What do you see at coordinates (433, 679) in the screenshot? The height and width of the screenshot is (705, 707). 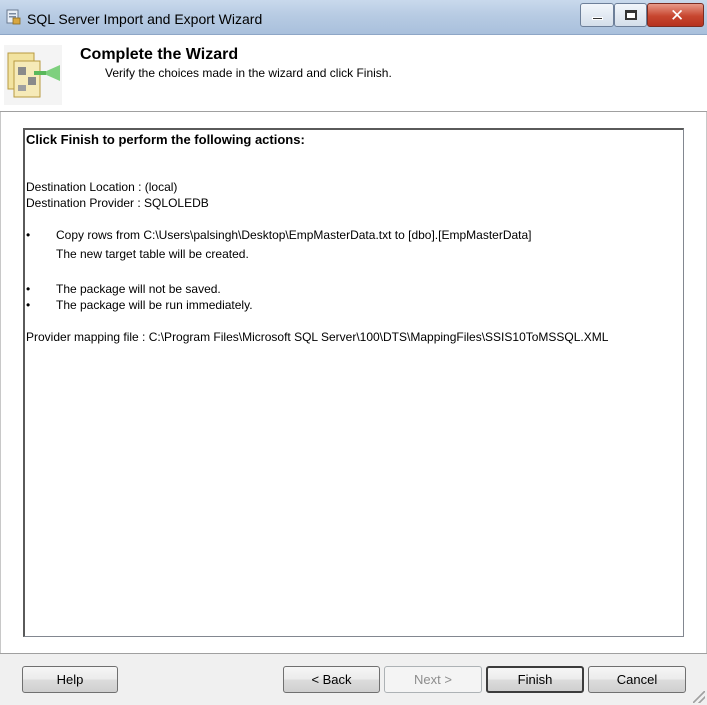 I see `next-button: Next >` at bounding box center [433, 679].